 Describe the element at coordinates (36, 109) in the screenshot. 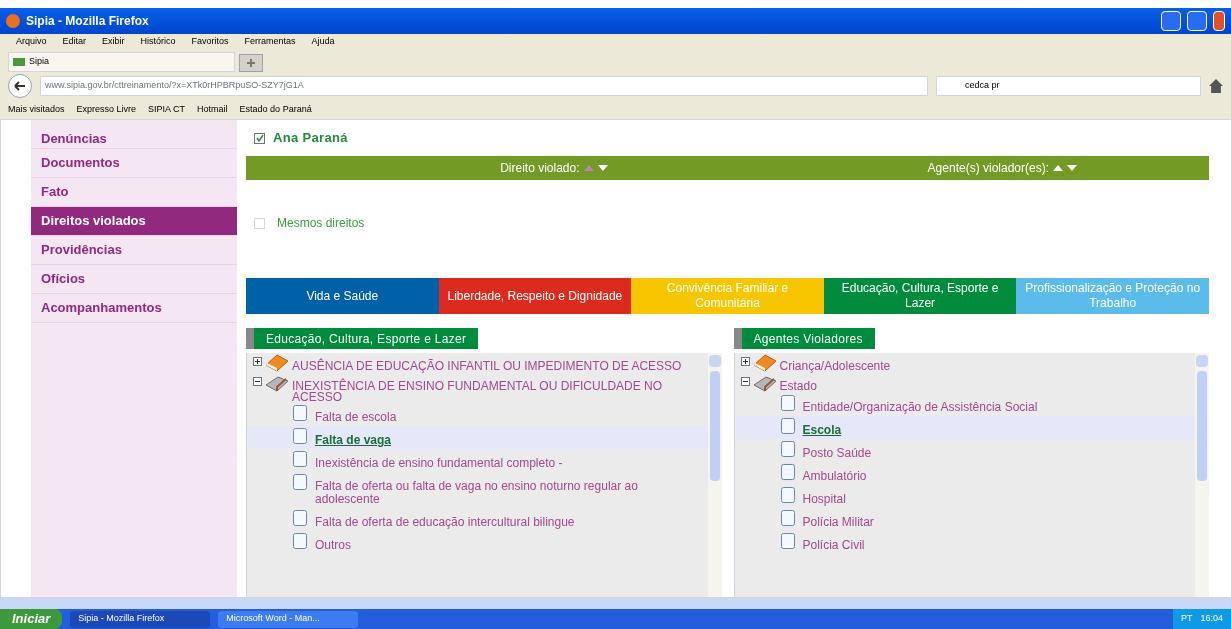

I see `bookmark-link: Mais visitados` at that location.